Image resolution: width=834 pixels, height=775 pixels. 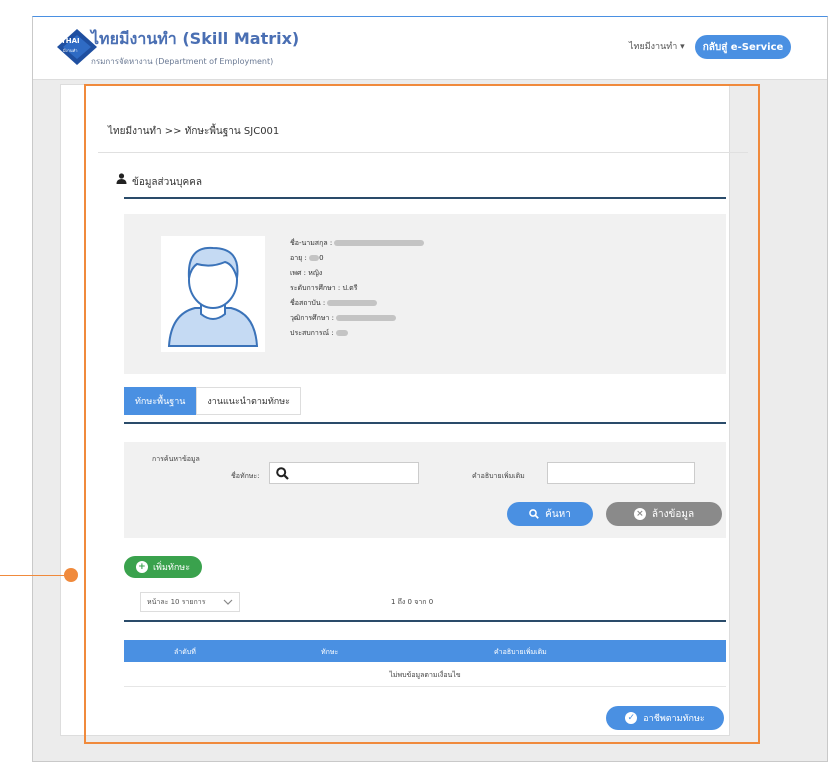 What do you see at coordinates (743, 47) in the screenshot?
I see `back-to-eservice-button: กลับสู่ e-Service` at bounding box center [743, 47].